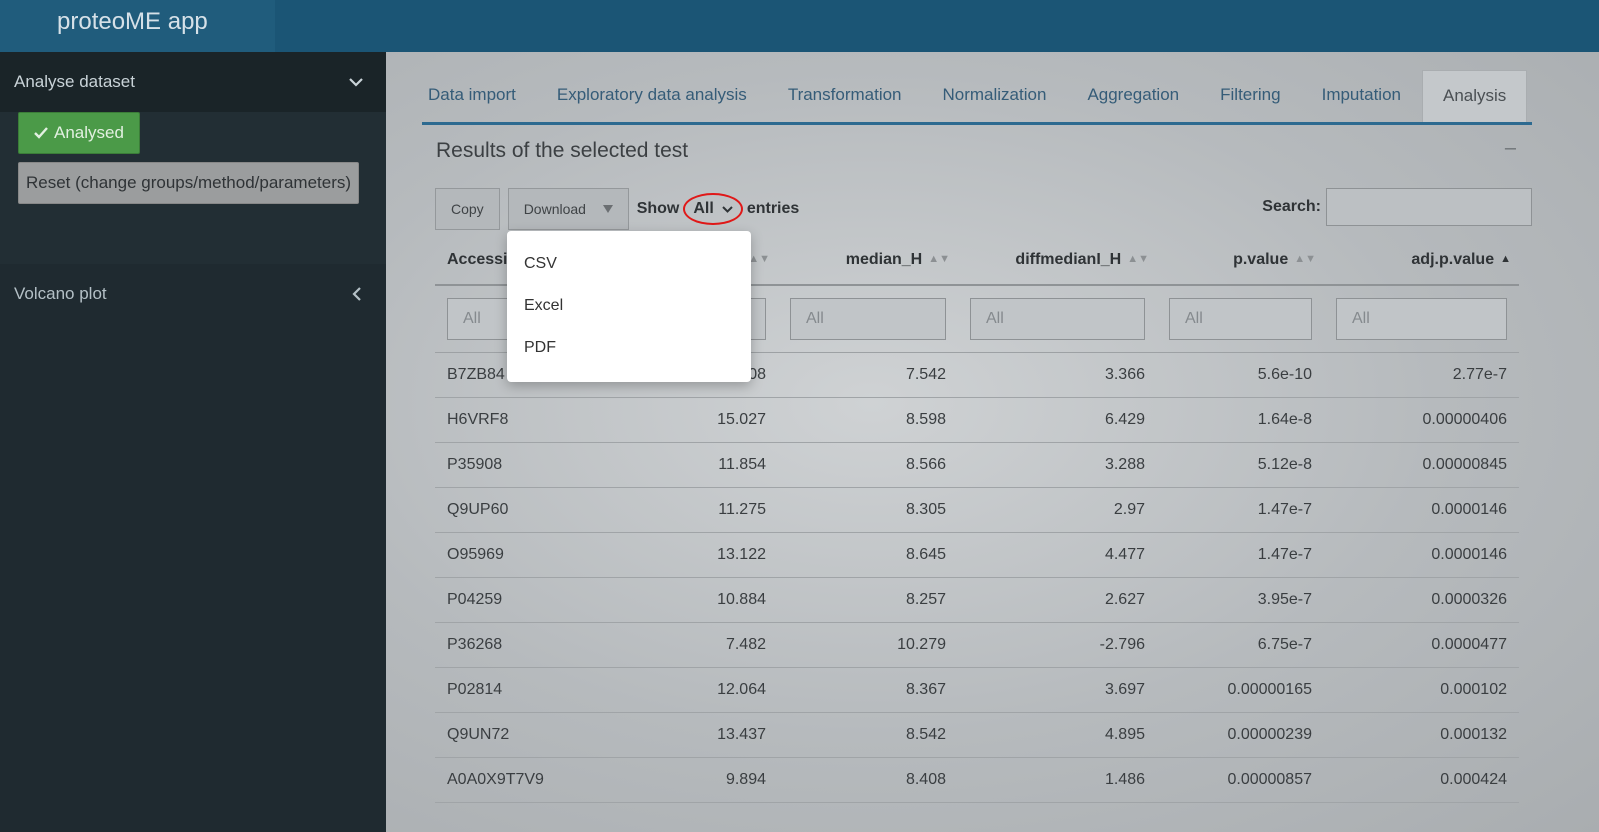 The image size is (1599, 832). I want to click on tab-filtering: Filtering, so click(1250, 96).